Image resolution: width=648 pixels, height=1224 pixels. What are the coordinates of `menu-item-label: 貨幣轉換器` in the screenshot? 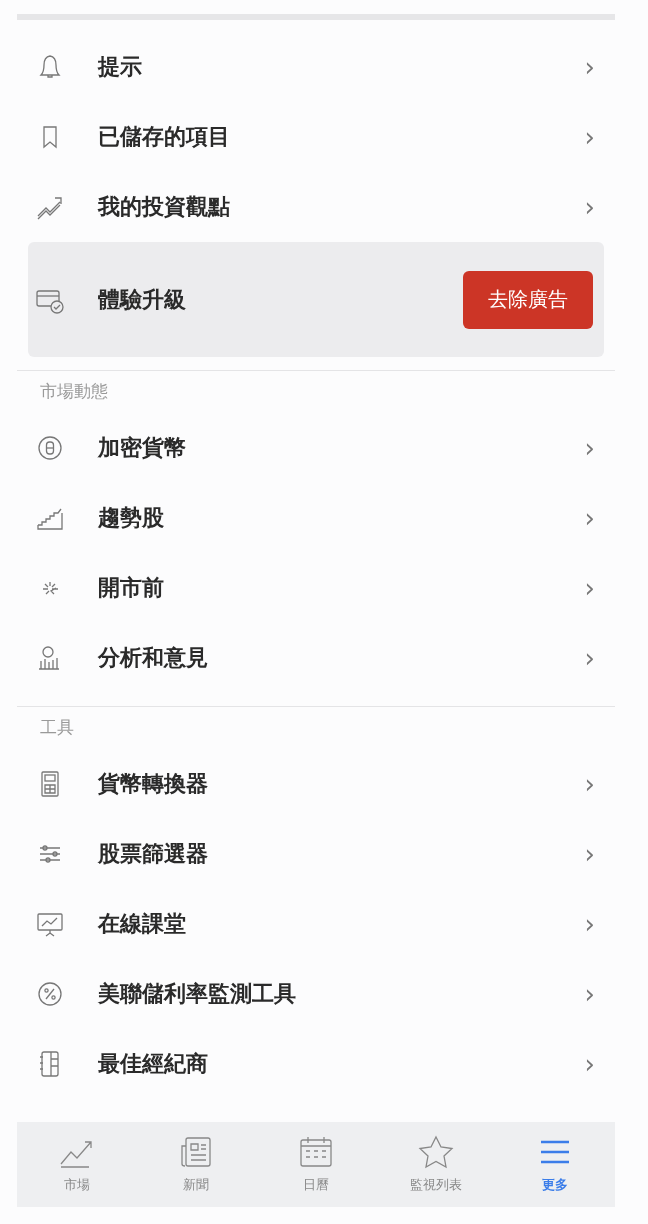 It's located at (341, 784).